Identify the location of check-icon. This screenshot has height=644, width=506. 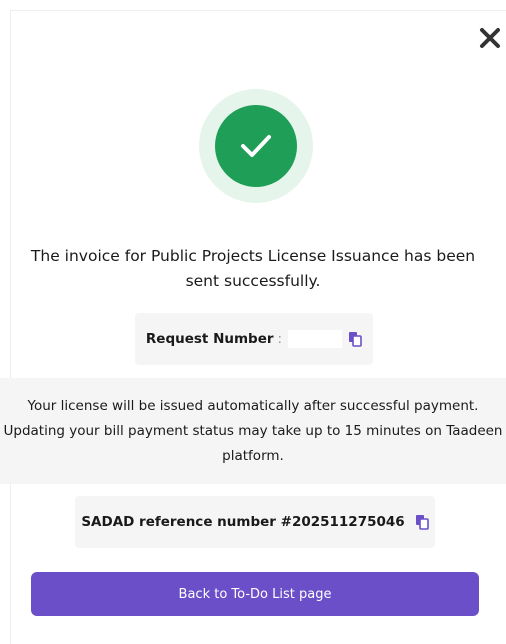
(256, 146).